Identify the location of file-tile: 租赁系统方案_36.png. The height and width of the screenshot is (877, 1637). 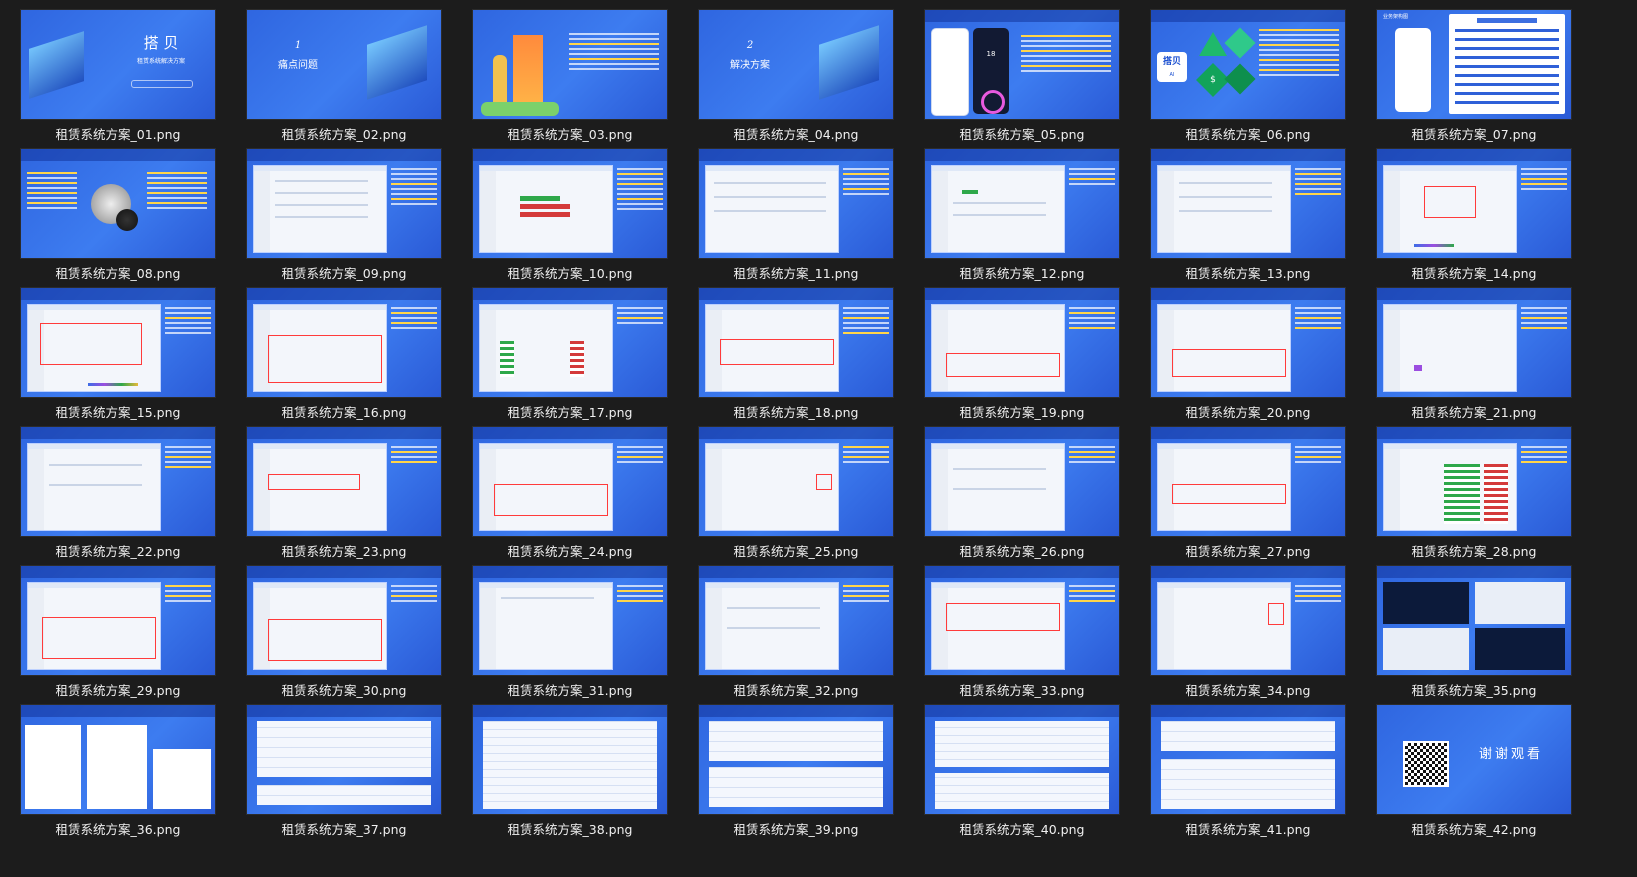
(118, 767).